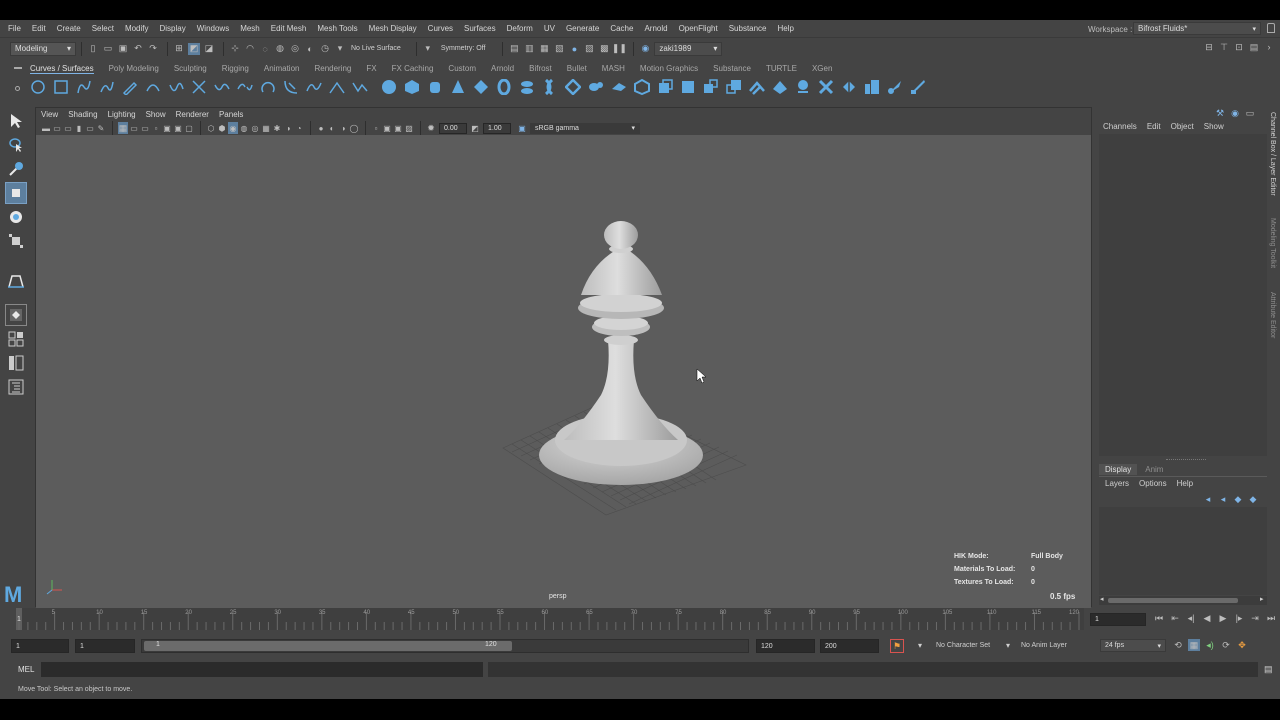  What do you see at coordinates (167, 128) in the screenshot?
I see `field-chart-icon: ▣` at bounding box center [167, 128].